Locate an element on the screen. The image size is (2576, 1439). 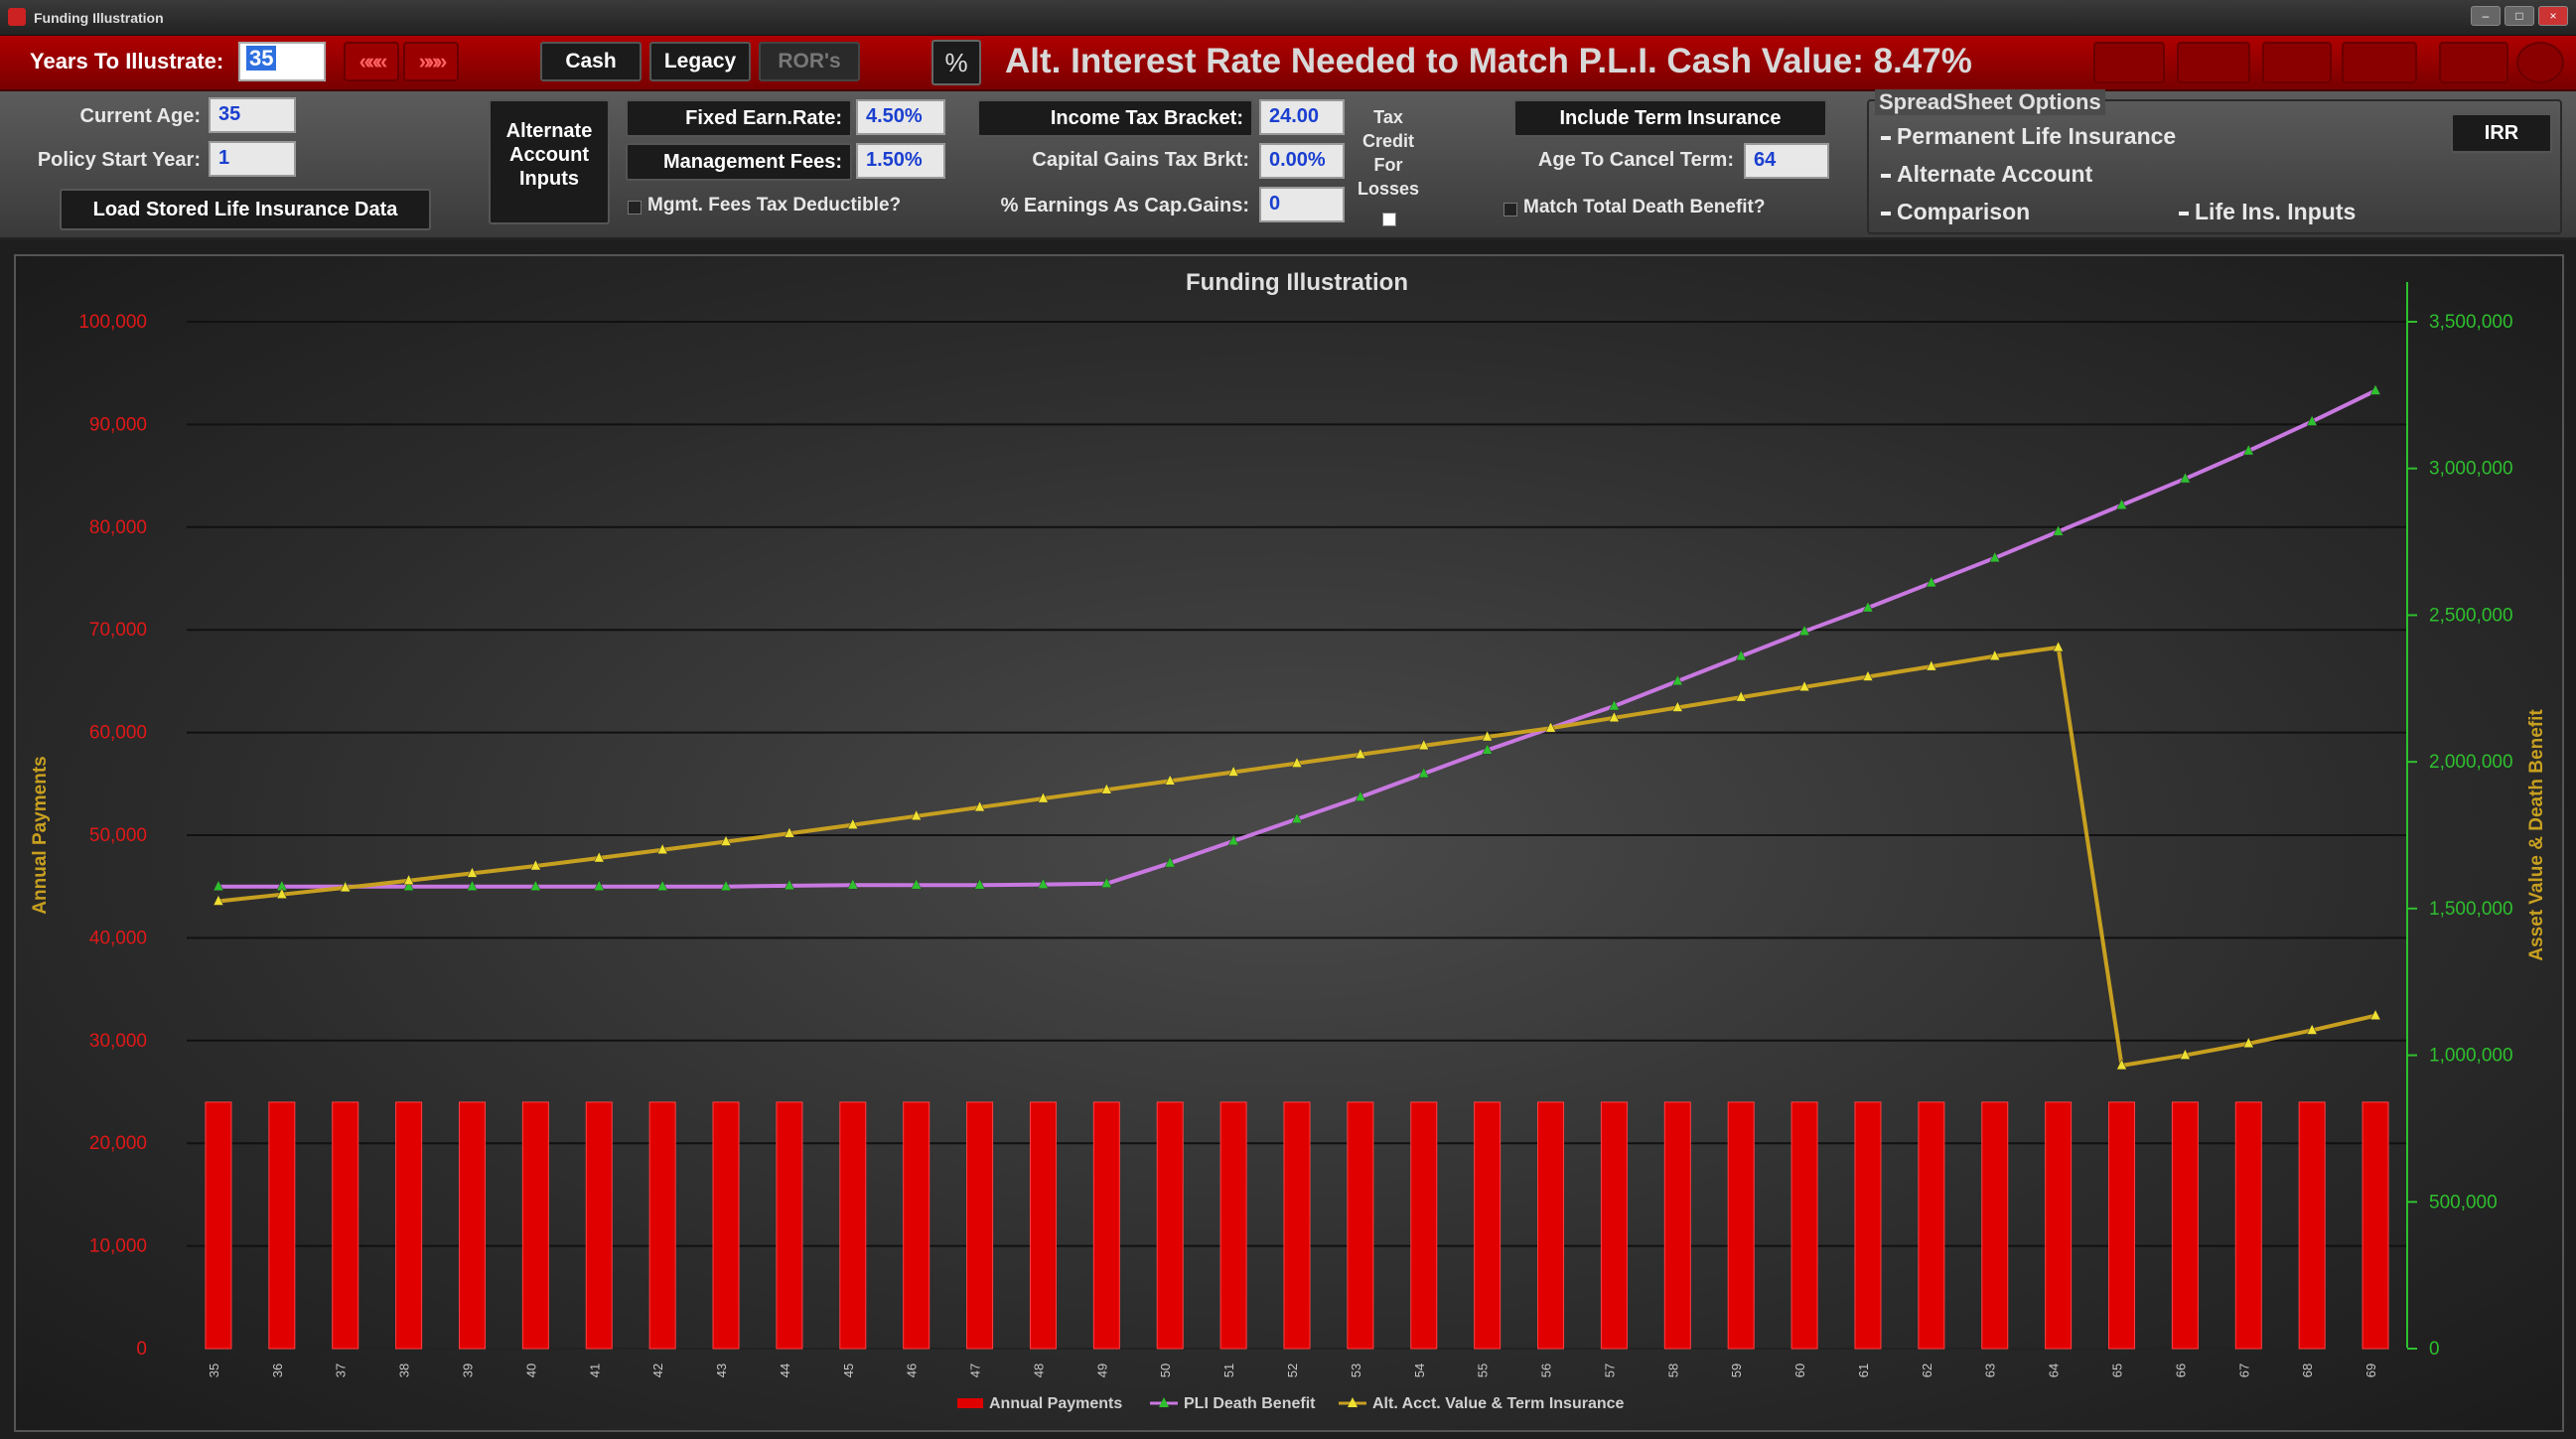
tax-credit-for-losses-checkbox is located at coordinates (1389, 219).